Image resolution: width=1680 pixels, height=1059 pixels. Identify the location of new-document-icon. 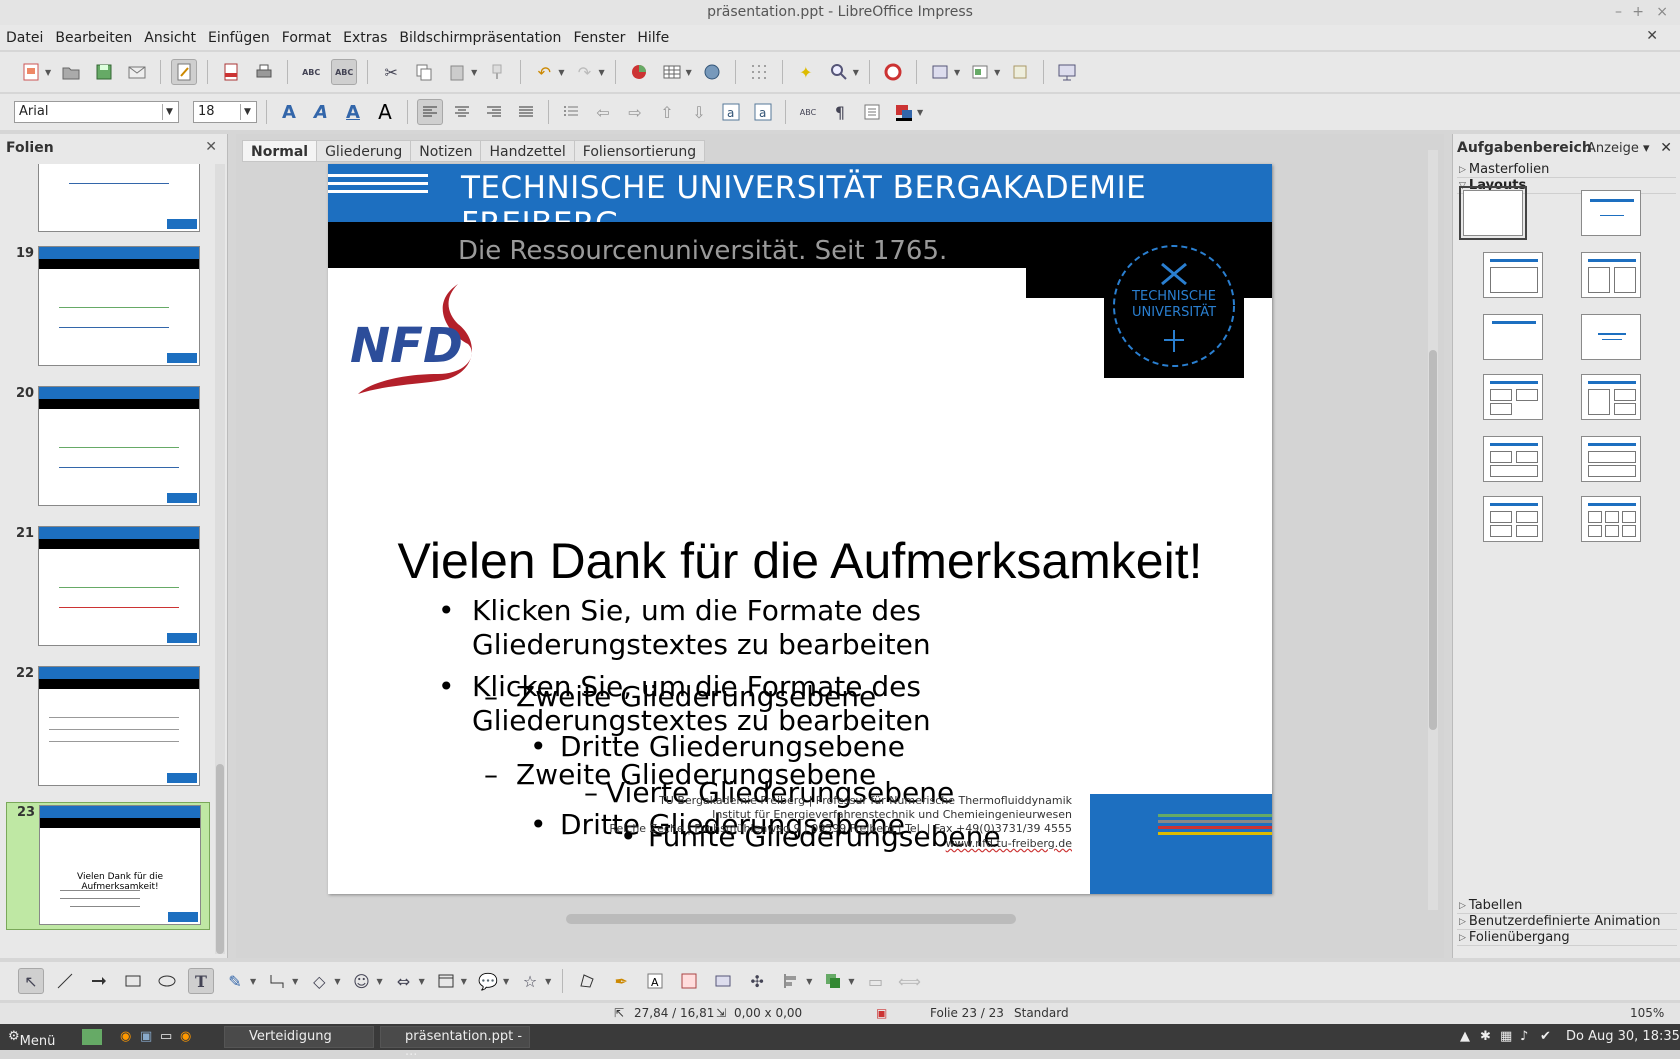
(31, 72).